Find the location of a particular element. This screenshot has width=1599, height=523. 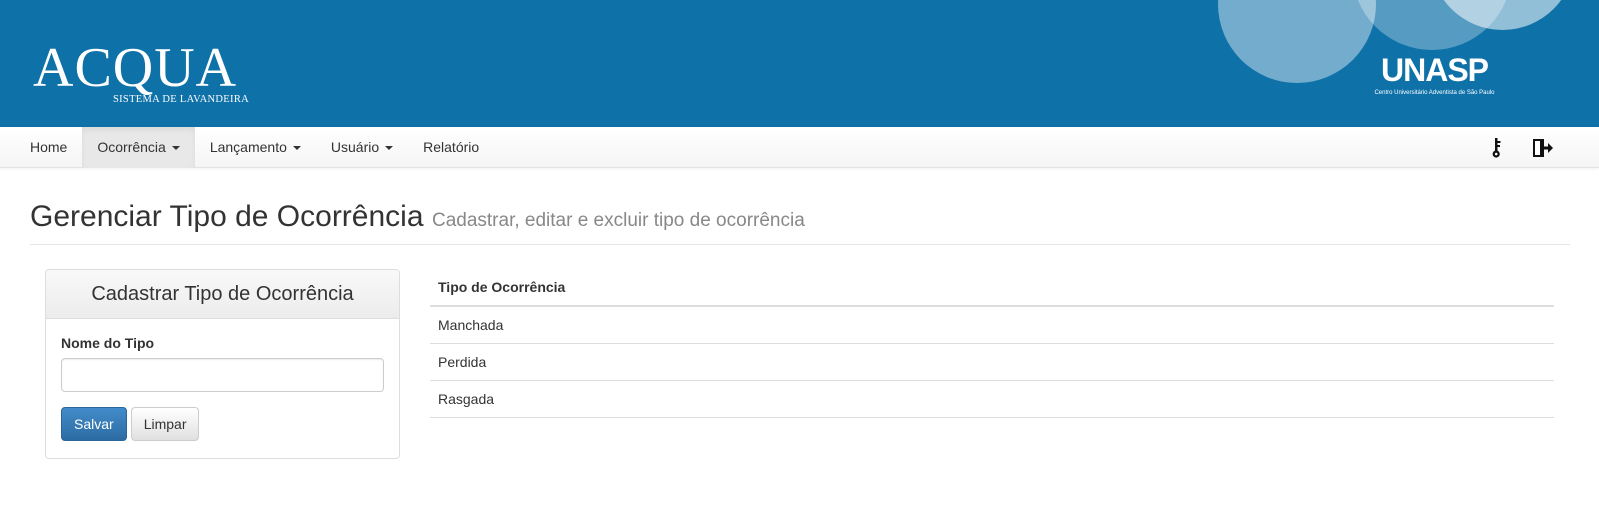

panel-heading: Cadastrar Tipo de Ocorrência is located at coordinates (222, 294).